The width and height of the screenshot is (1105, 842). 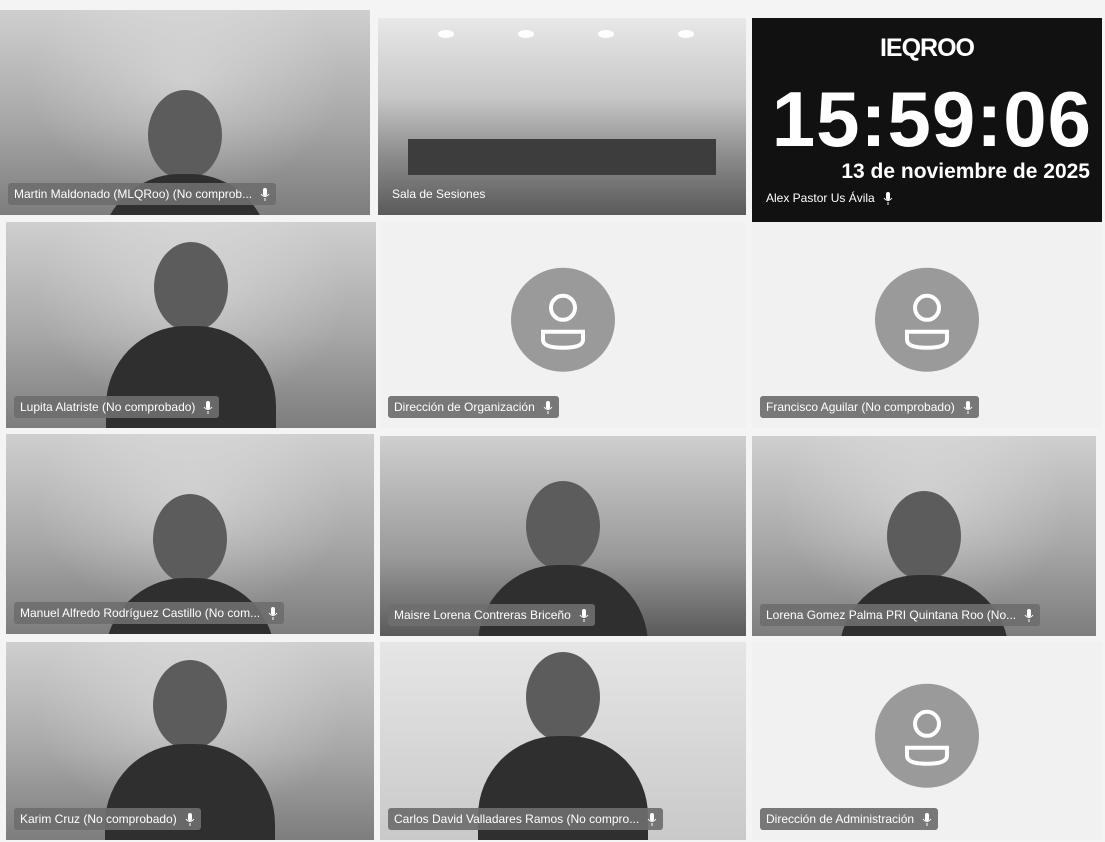 I want to click on video-tile-direccion-administracion: Dirección de Administración, so click(x=927, y=741).